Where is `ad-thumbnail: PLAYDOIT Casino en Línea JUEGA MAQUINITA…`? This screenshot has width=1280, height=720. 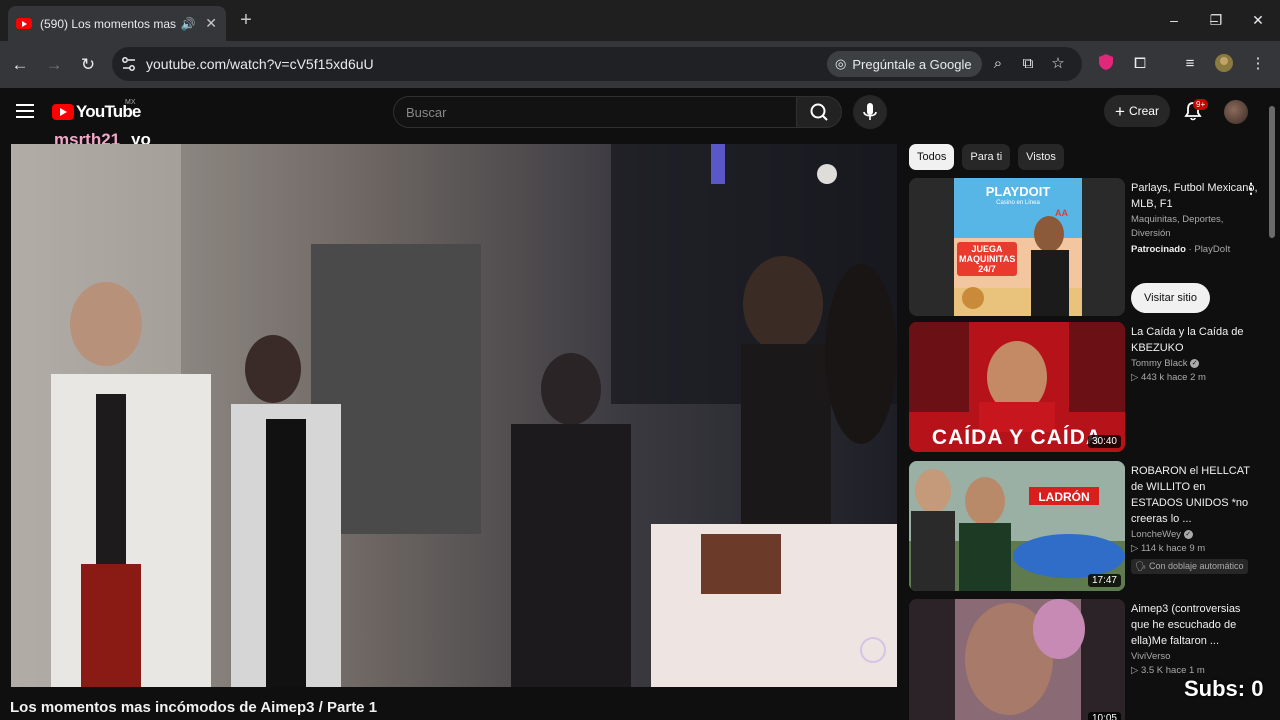 ad-thumbnail: PLAYDOIT Casino en Línea JUEGA MAQUINITA… is located at coordinates (1017, 247).